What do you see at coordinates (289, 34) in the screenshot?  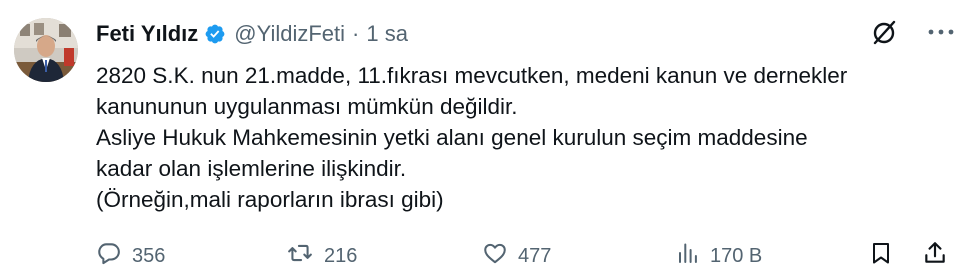 I see `author-handle: @YildizFeti` at bounding box center [289, 34].